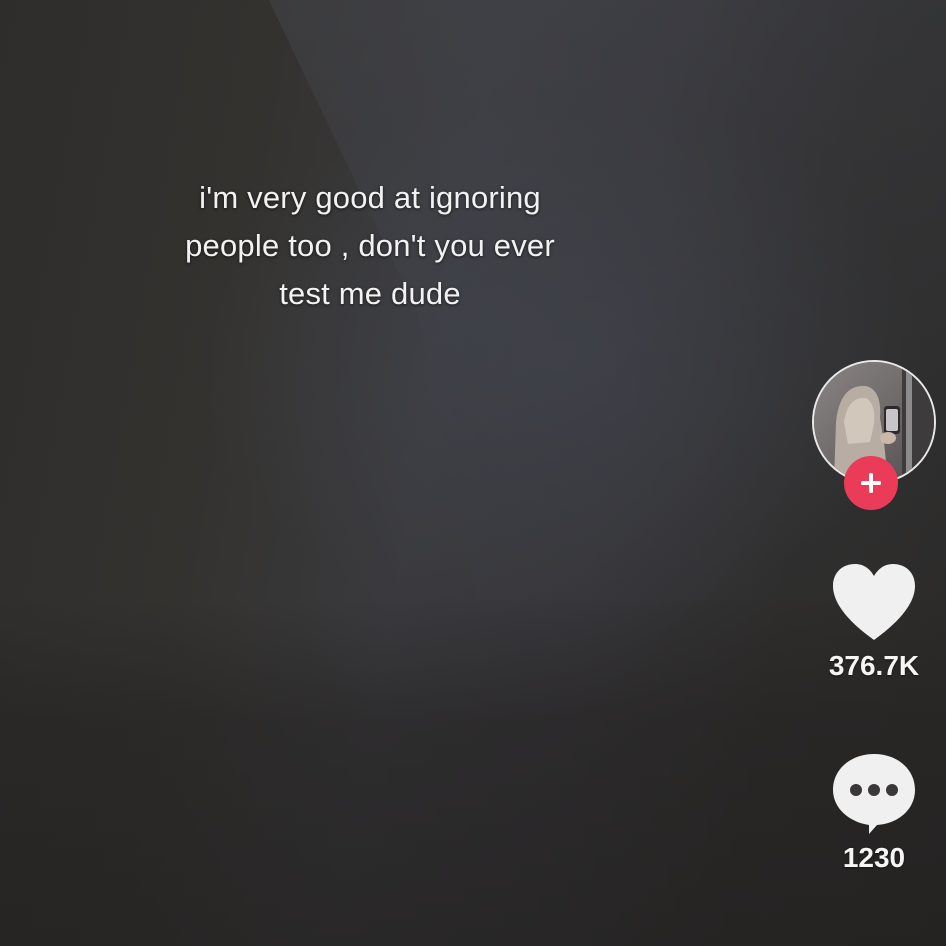 Image resolution: width=946 pixels, height=946 pixels. Describe the element at coordinates (874, 602) in the screenshot. I see `heart-icon` at that location.